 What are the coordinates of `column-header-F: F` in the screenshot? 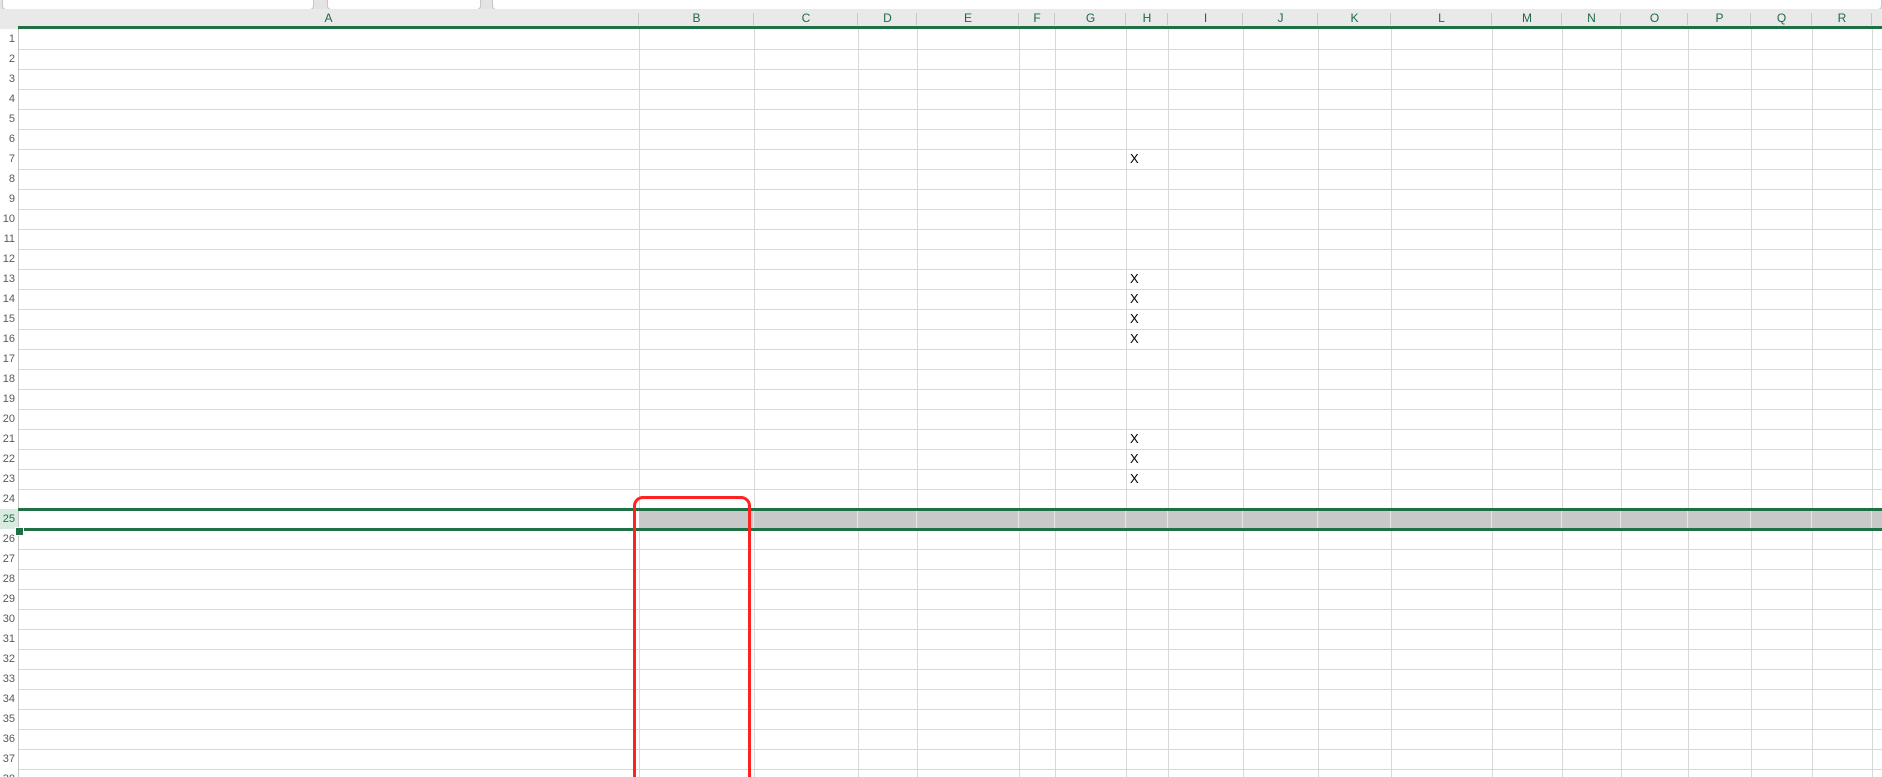 It's located at (1037, 18).